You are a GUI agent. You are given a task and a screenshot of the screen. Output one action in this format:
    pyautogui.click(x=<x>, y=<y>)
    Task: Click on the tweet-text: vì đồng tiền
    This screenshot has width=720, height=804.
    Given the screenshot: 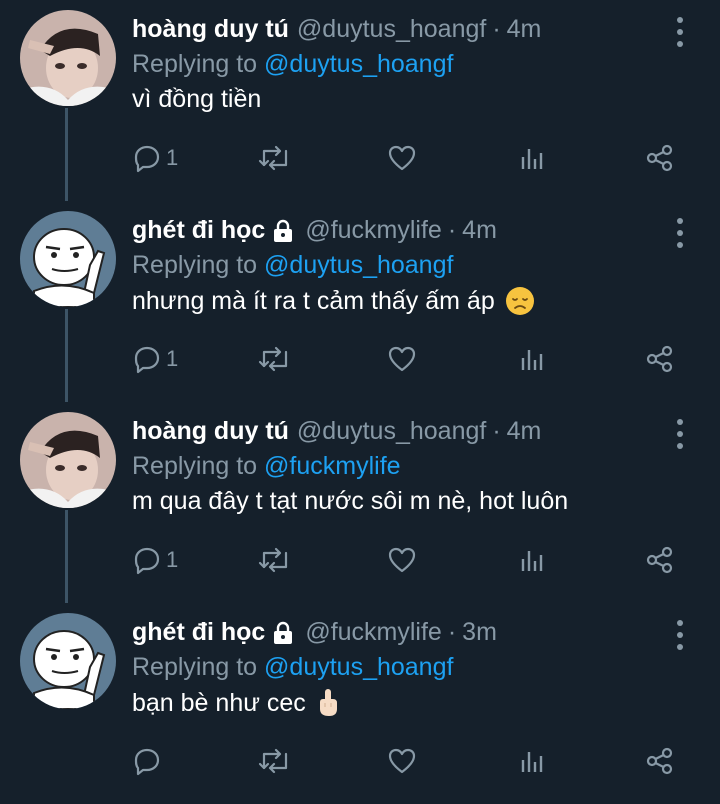 What is the action you would take?
    pyautogui.click(x=196, y=99)
    